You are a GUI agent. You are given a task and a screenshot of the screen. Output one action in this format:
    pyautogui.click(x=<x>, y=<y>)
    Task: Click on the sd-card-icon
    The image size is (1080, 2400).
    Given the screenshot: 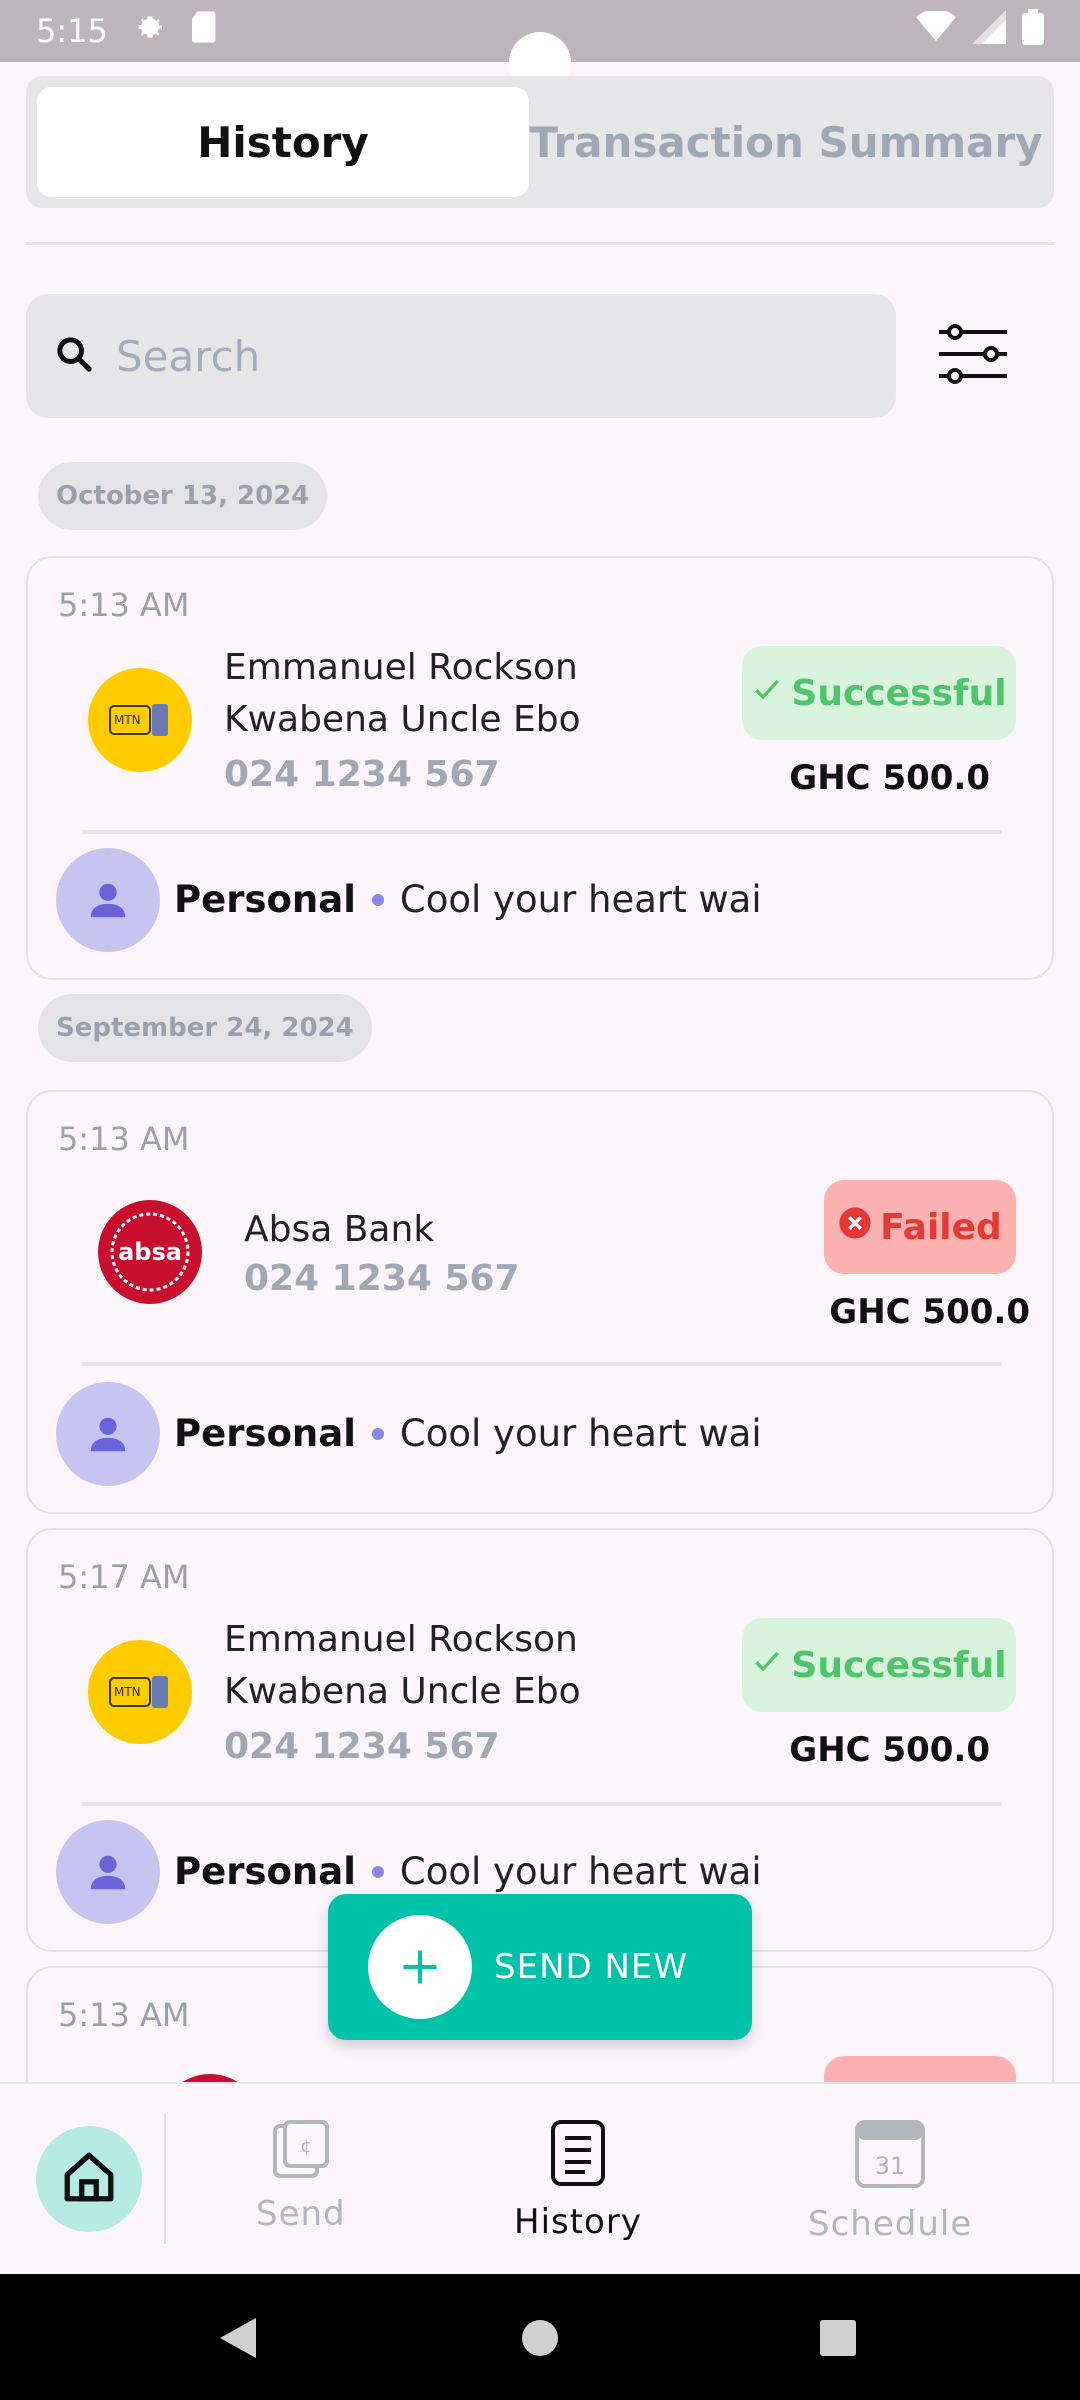 What is the action you would take?
    pyautogui.click(x=204, y=31)
    